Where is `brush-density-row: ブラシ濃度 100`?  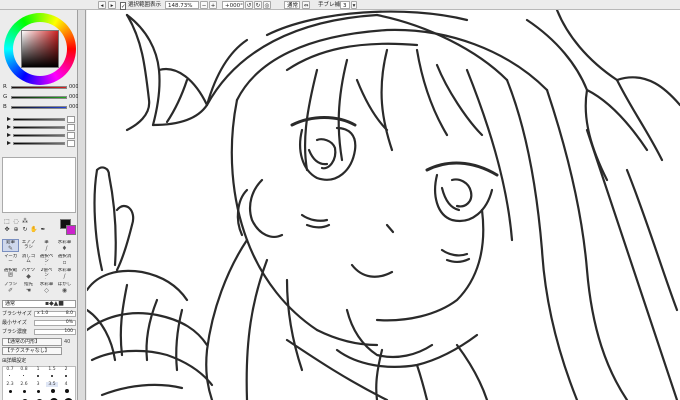
brush-density-row: ブラシ濃度 100 is located at coordinates (39, 332).